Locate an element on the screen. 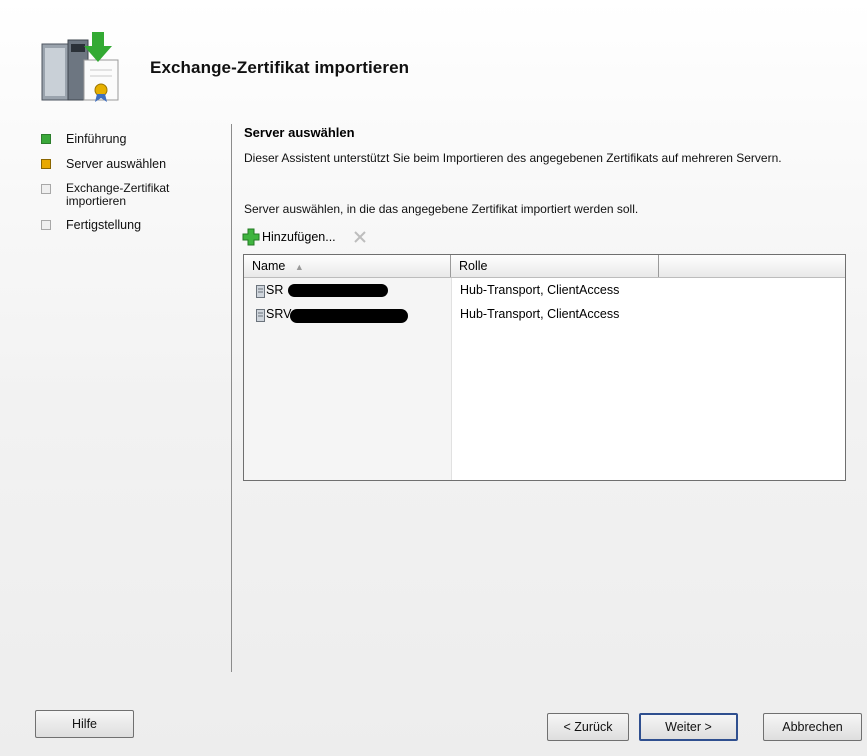 The height and width of the screenshot is (756, 867). step-zertifikat-importieren: Exchange-Zertifikat importieren is located at coordinates (122, 195).